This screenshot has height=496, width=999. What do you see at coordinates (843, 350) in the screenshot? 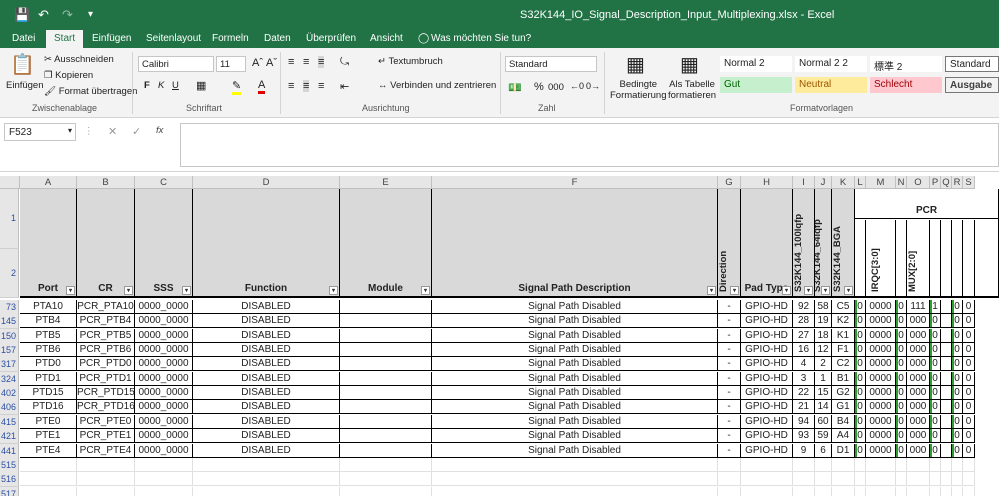
I see `table-cell: F1` at bounding box center [843, 350].